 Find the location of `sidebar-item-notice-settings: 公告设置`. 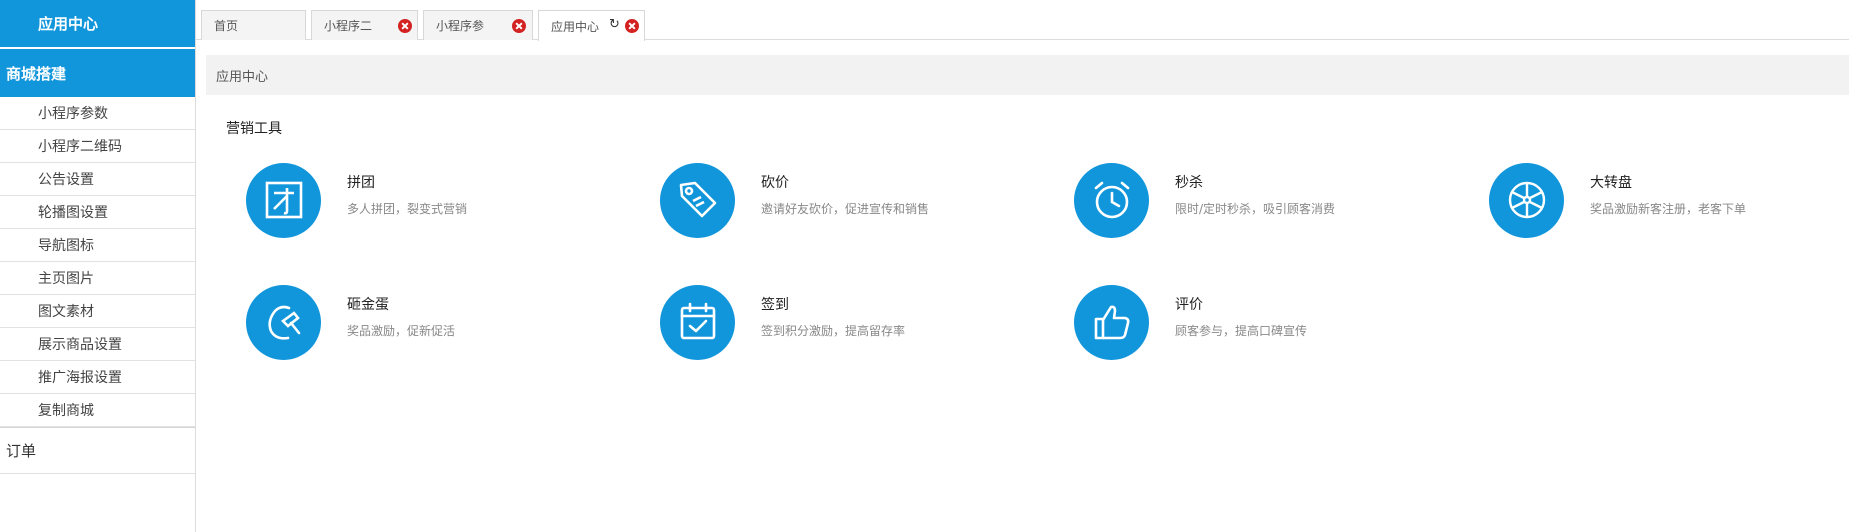

sidebar-item-notice-settings: 公告设置 is located at coordinates (97, 179).